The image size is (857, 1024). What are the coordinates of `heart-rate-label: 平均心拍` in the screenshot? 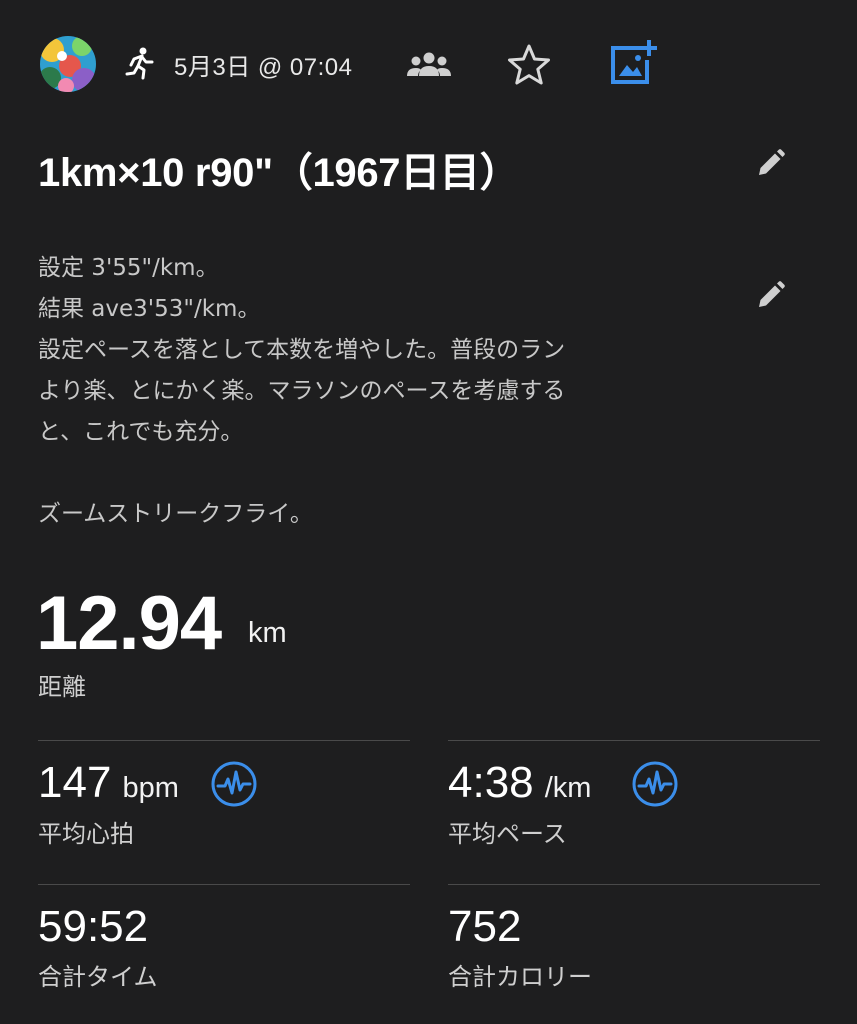 It's located at (86, 834).